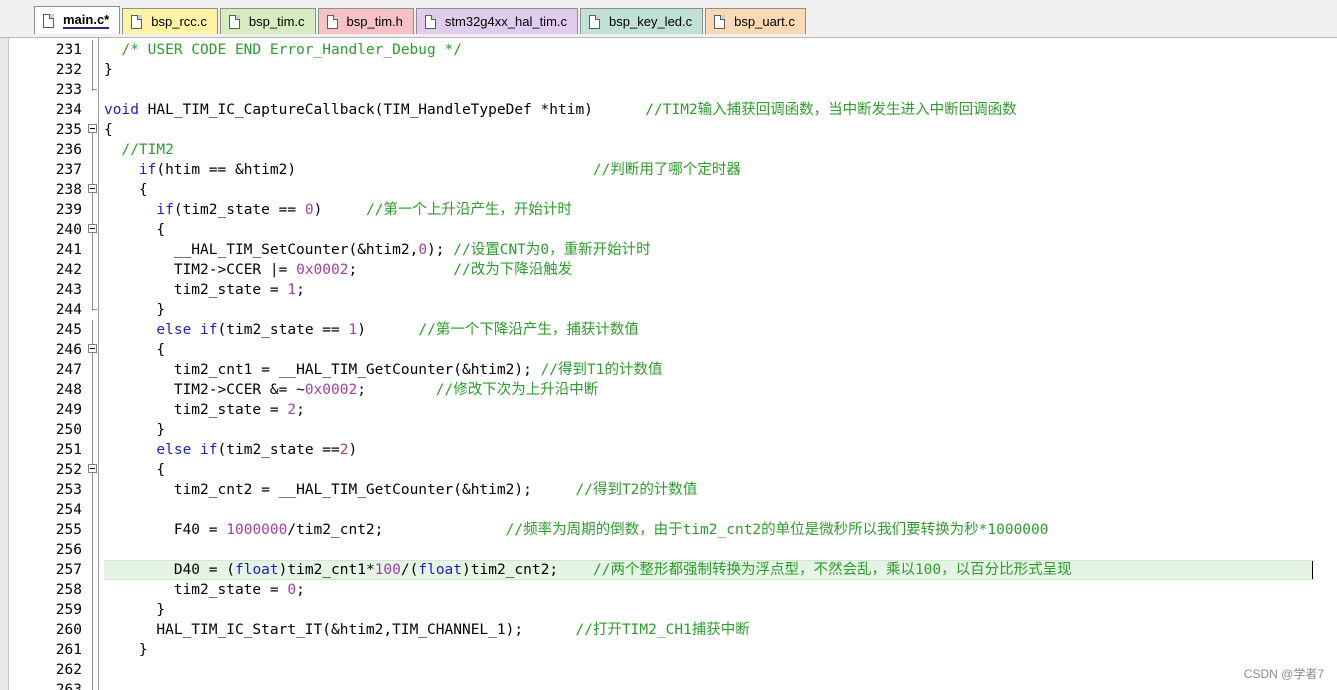 The height and width of the screenshot is (690, 1337). What do you see at coordinates (230, 450) in the screenshot?
I see `code-text: else if(tim2_state ==2)` at bounding box center [230, 450].